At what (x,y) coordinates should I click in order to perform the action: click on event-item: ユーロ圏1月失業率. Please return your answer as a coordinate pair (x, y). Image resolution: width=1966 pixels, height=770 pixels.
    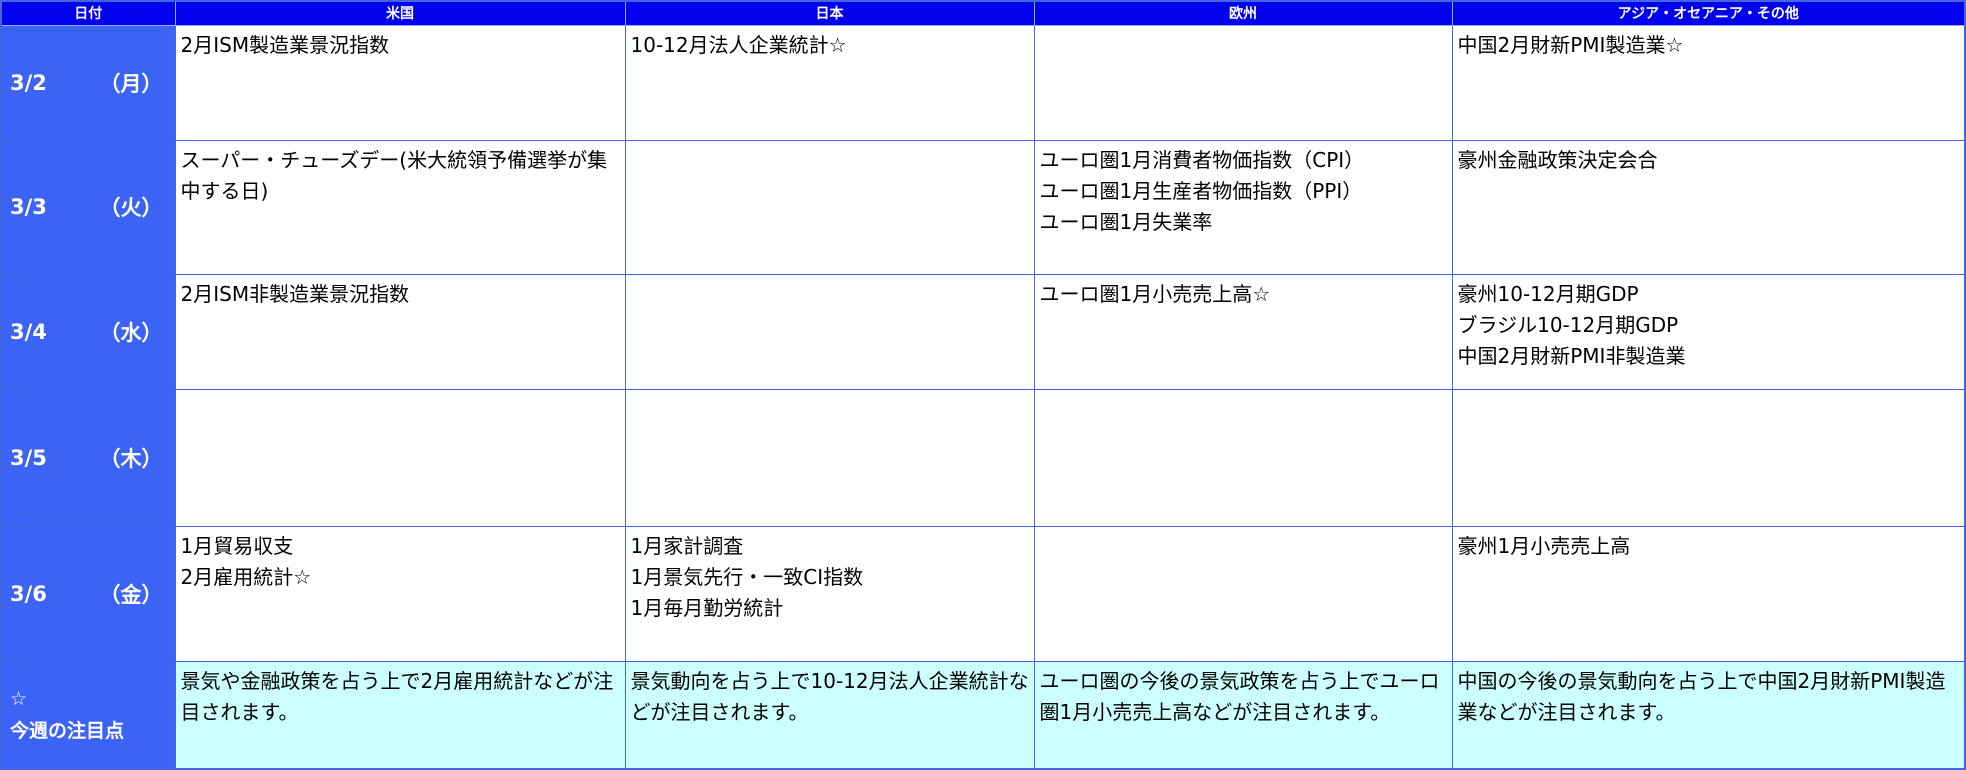
    Looking at the image, I should click on (1126, 221).